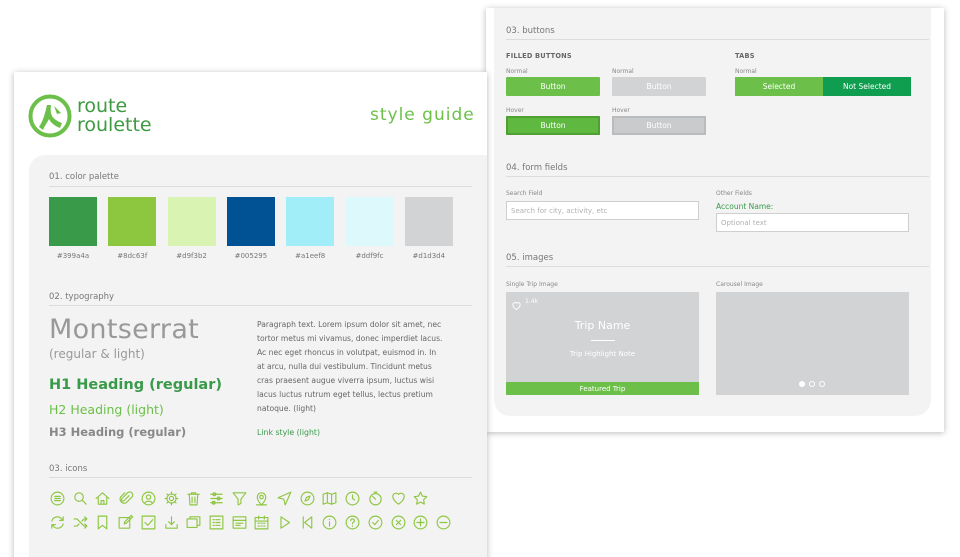 Image resolution: width=960 pixels, height=557 pixels. What do you see at coordinates (106, 409) in the screenshot?
I see `h2-sample: H2 Heading (light)` at bounding box center [106, 409].